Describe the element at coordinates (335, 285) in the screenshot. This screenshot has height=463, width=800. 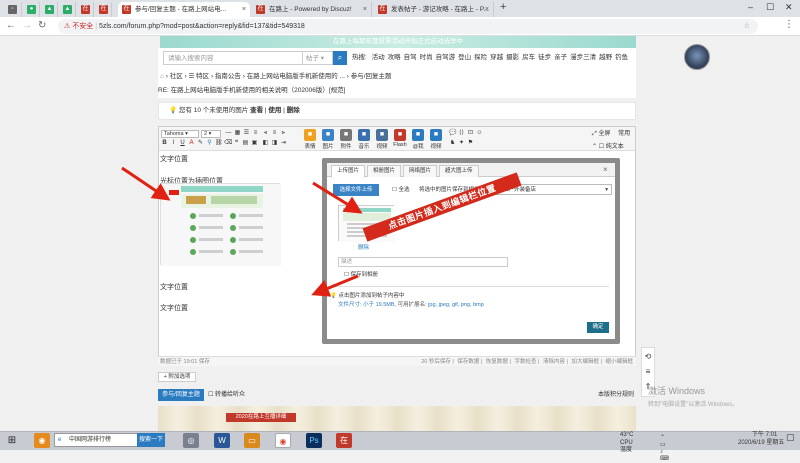
I see `arrow-to-editor` at that location.